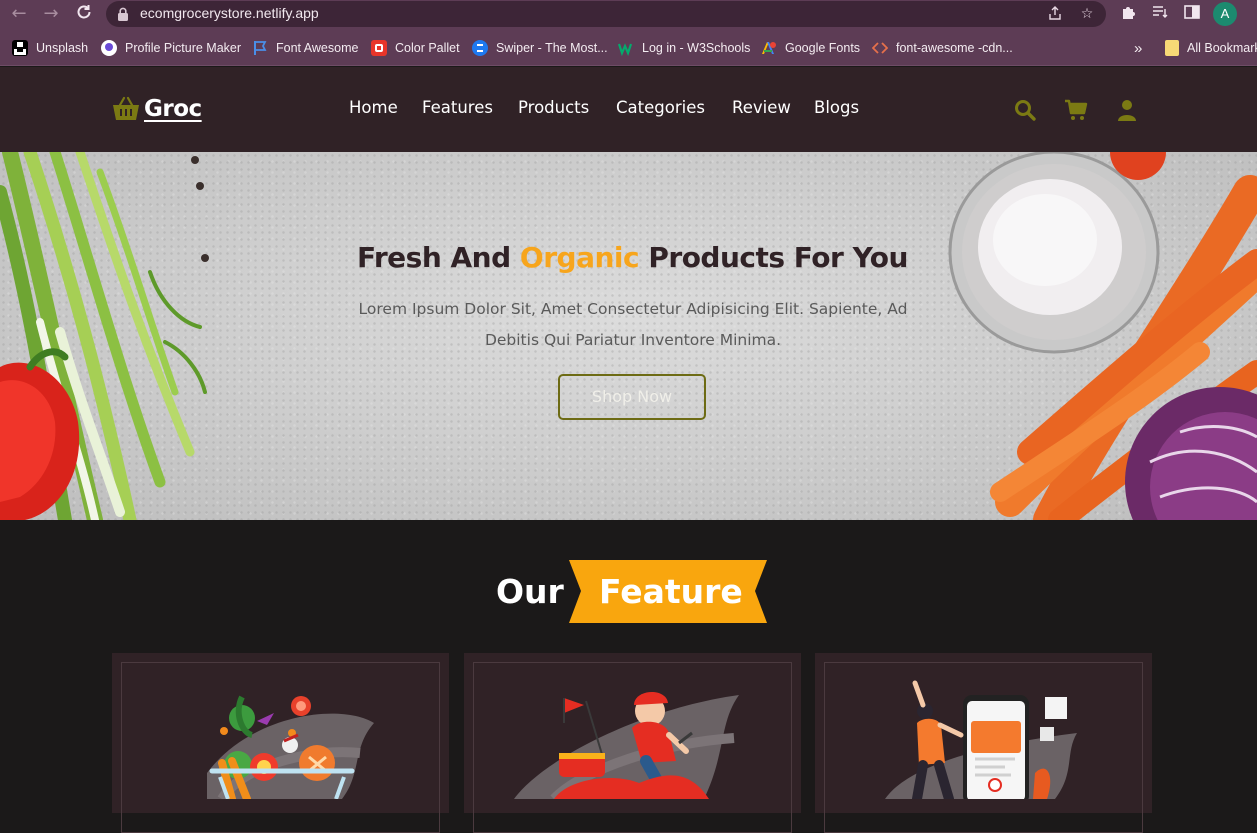  Describe the element at coordinates (836, 107) in the screenshot. I see `nav-blogs: Blogs` at that location.